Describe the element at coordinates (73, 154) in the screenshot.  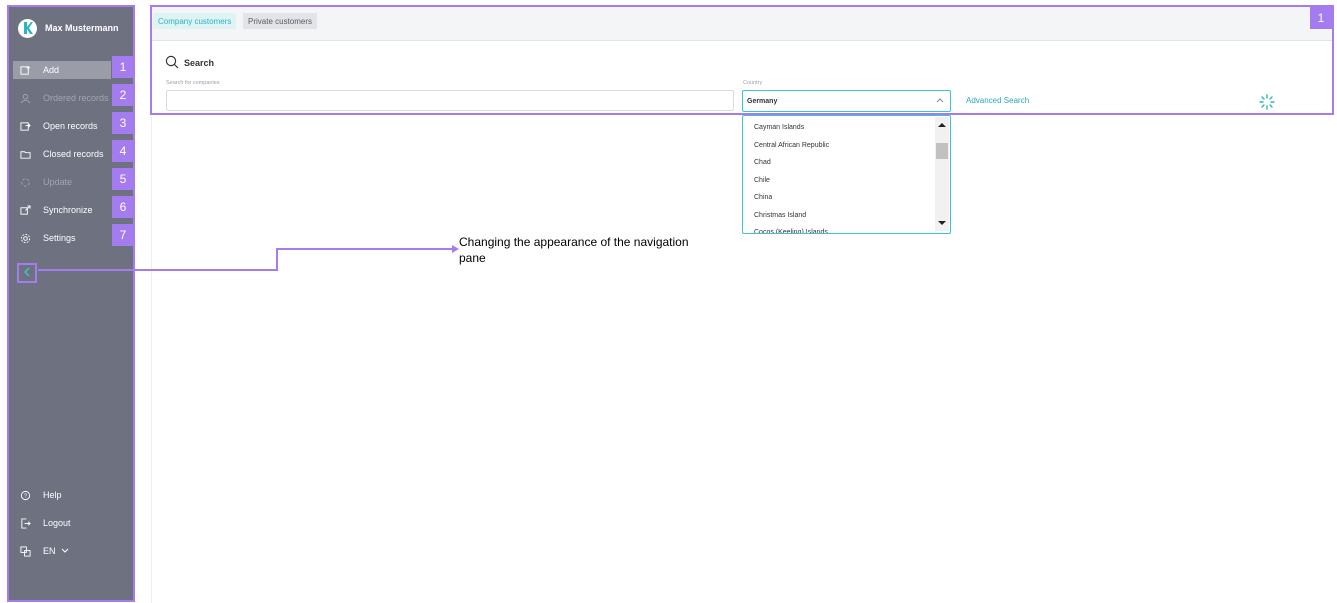
I see `sidebar-item-label: Closed records` at that location.